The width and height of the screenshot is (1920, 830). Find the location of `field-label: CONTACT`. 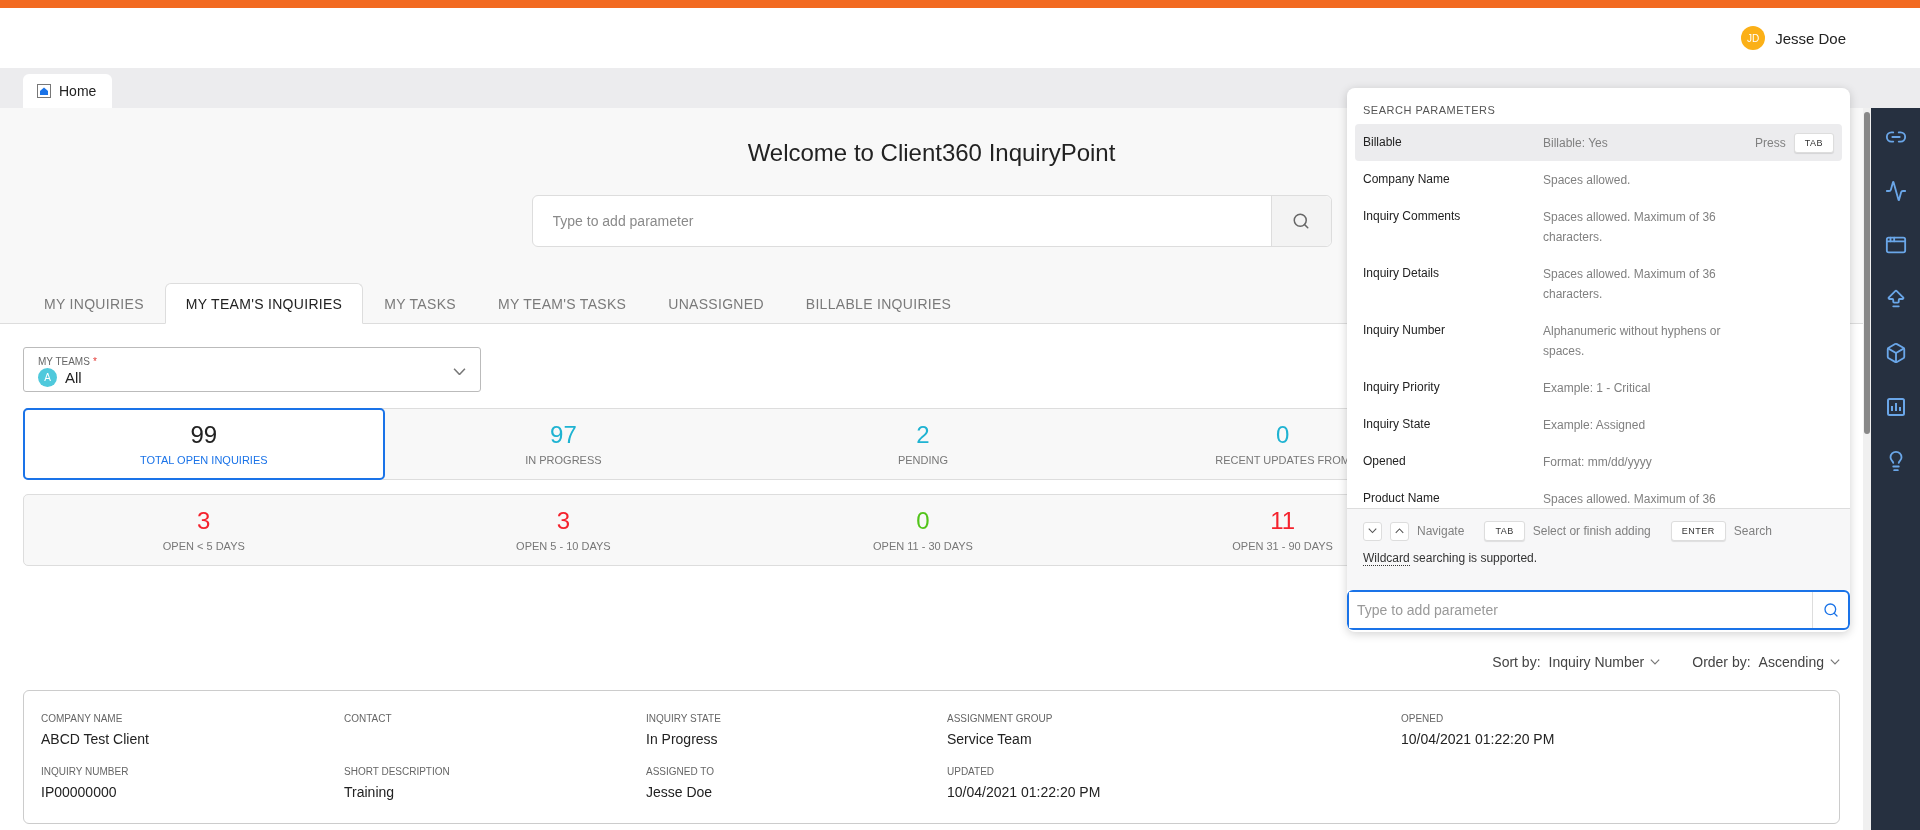

field-label: CONTACT is located at coordinates (368, 718).